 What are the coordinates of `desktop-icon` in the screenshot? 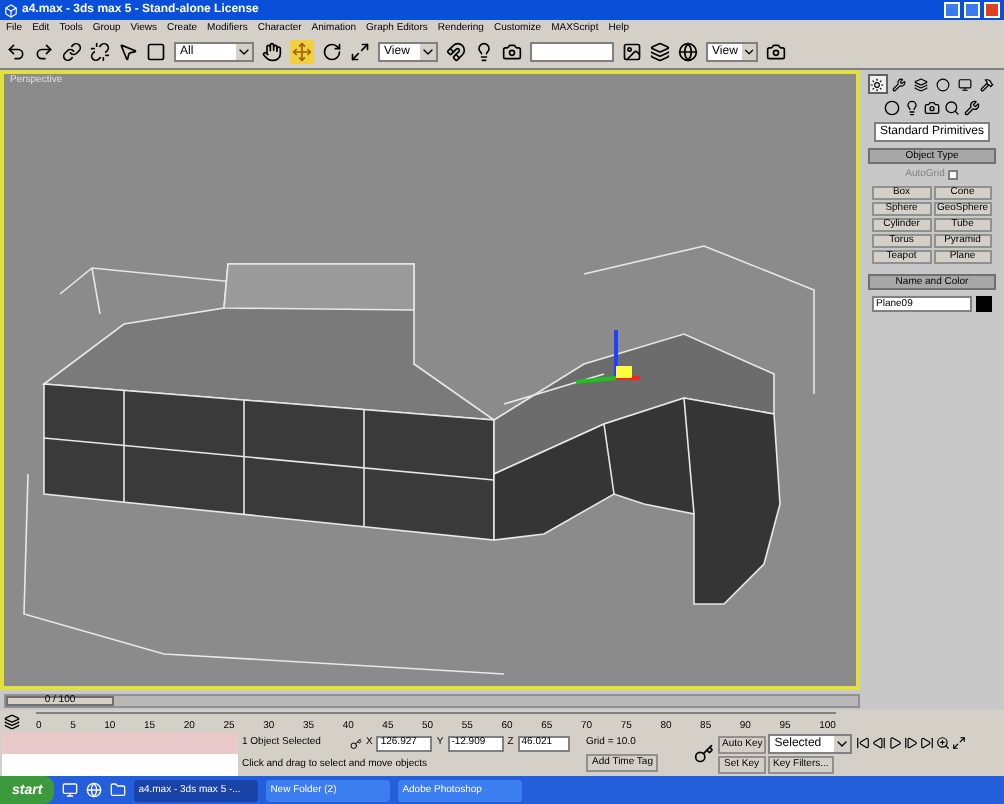 It's located at (70, 790).